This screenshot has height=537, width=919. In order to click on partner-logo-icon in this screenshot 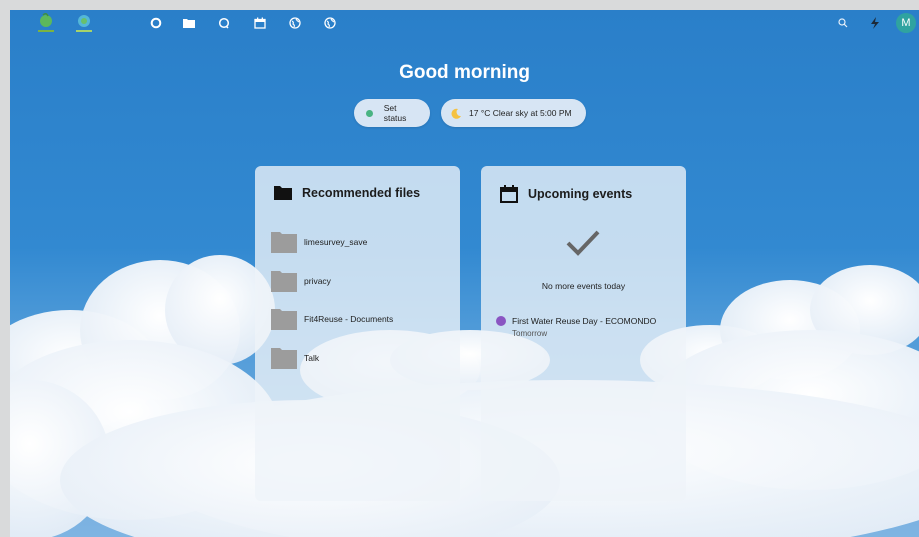, I will do `click(82, 23)`.